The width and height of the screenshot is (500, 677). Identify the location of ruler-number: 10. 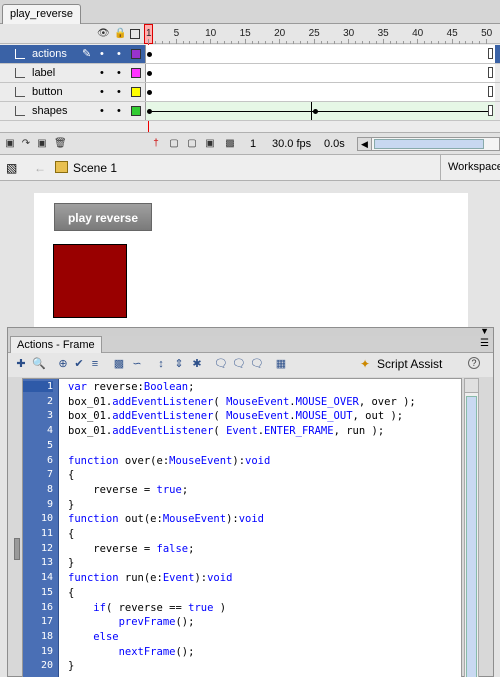
(210, 33).